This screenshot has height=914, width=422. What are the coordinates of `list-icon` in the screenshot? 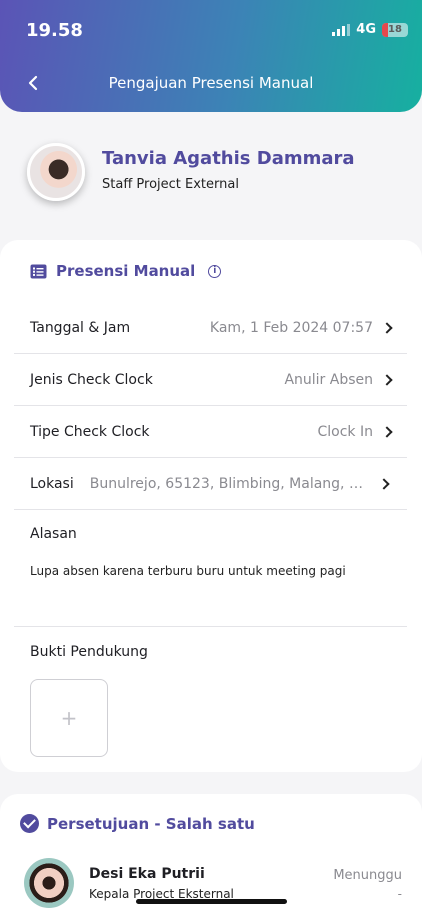 It's located at (38, 271).